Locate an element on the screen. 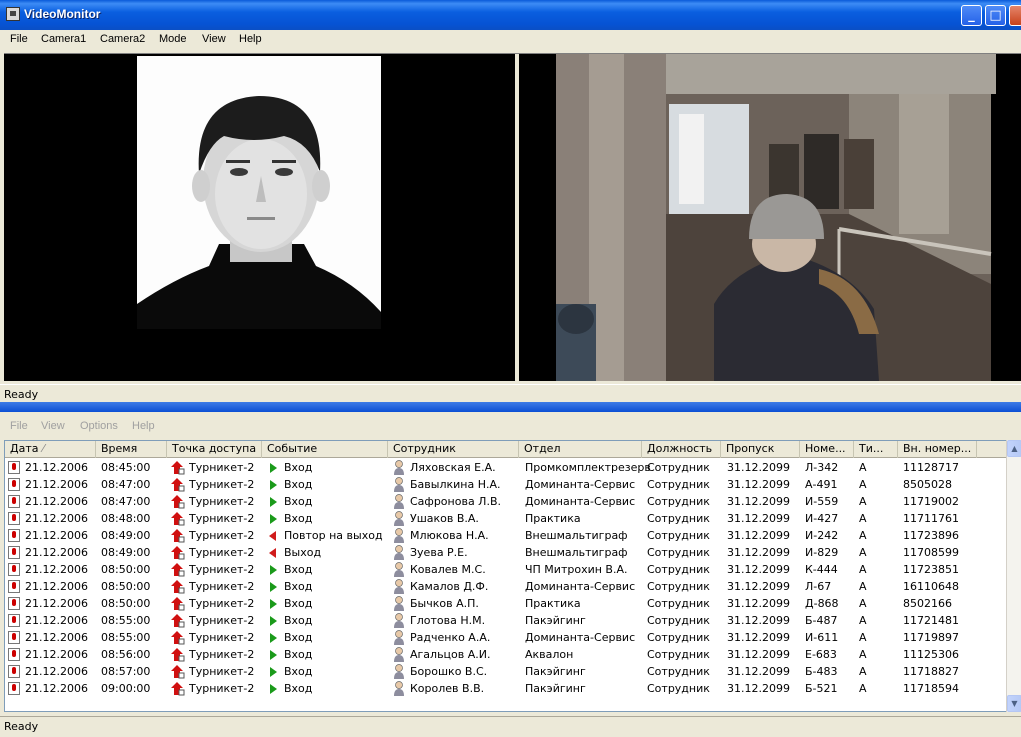  cell-dept: ЧП Митрохин В.А. is located at coordinates (576, 569).